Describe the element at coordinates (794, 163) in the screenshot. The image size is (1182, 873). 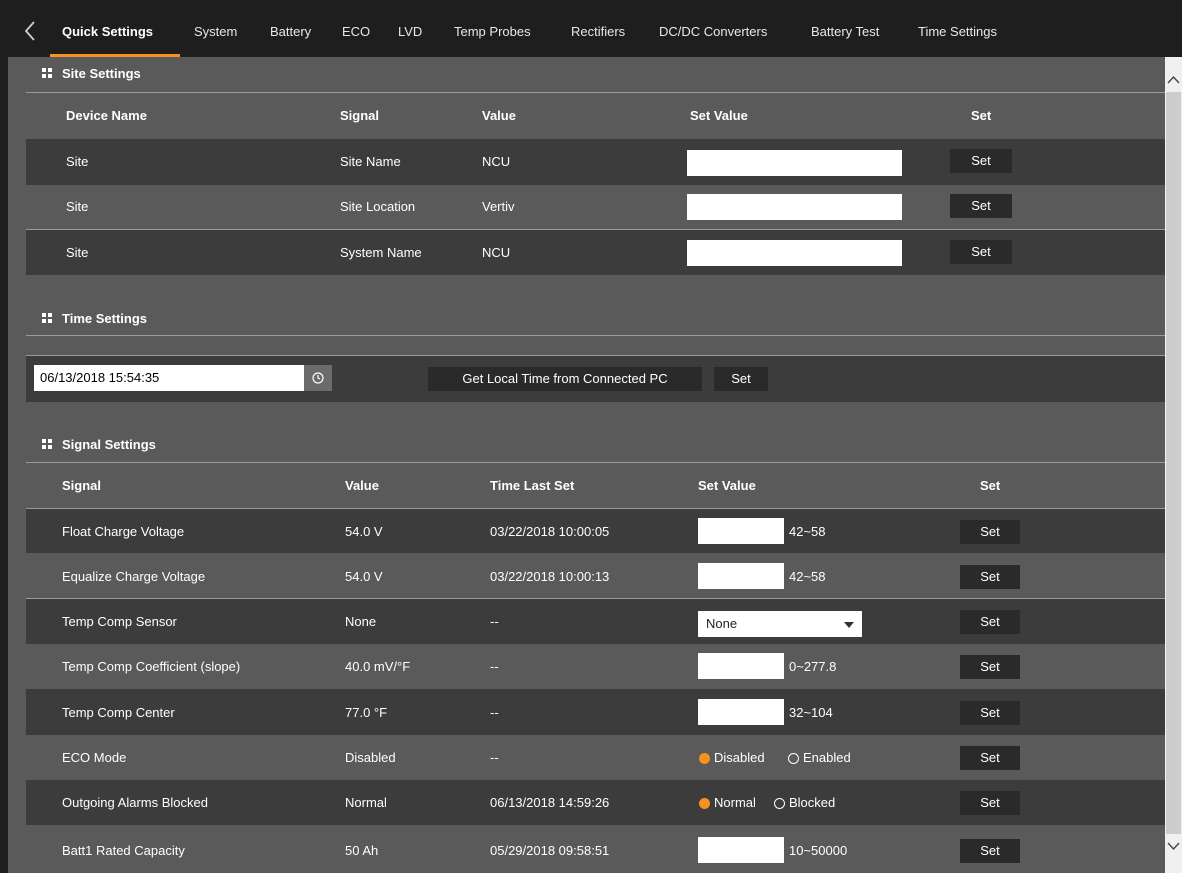
I see `site-name-input` at that location.